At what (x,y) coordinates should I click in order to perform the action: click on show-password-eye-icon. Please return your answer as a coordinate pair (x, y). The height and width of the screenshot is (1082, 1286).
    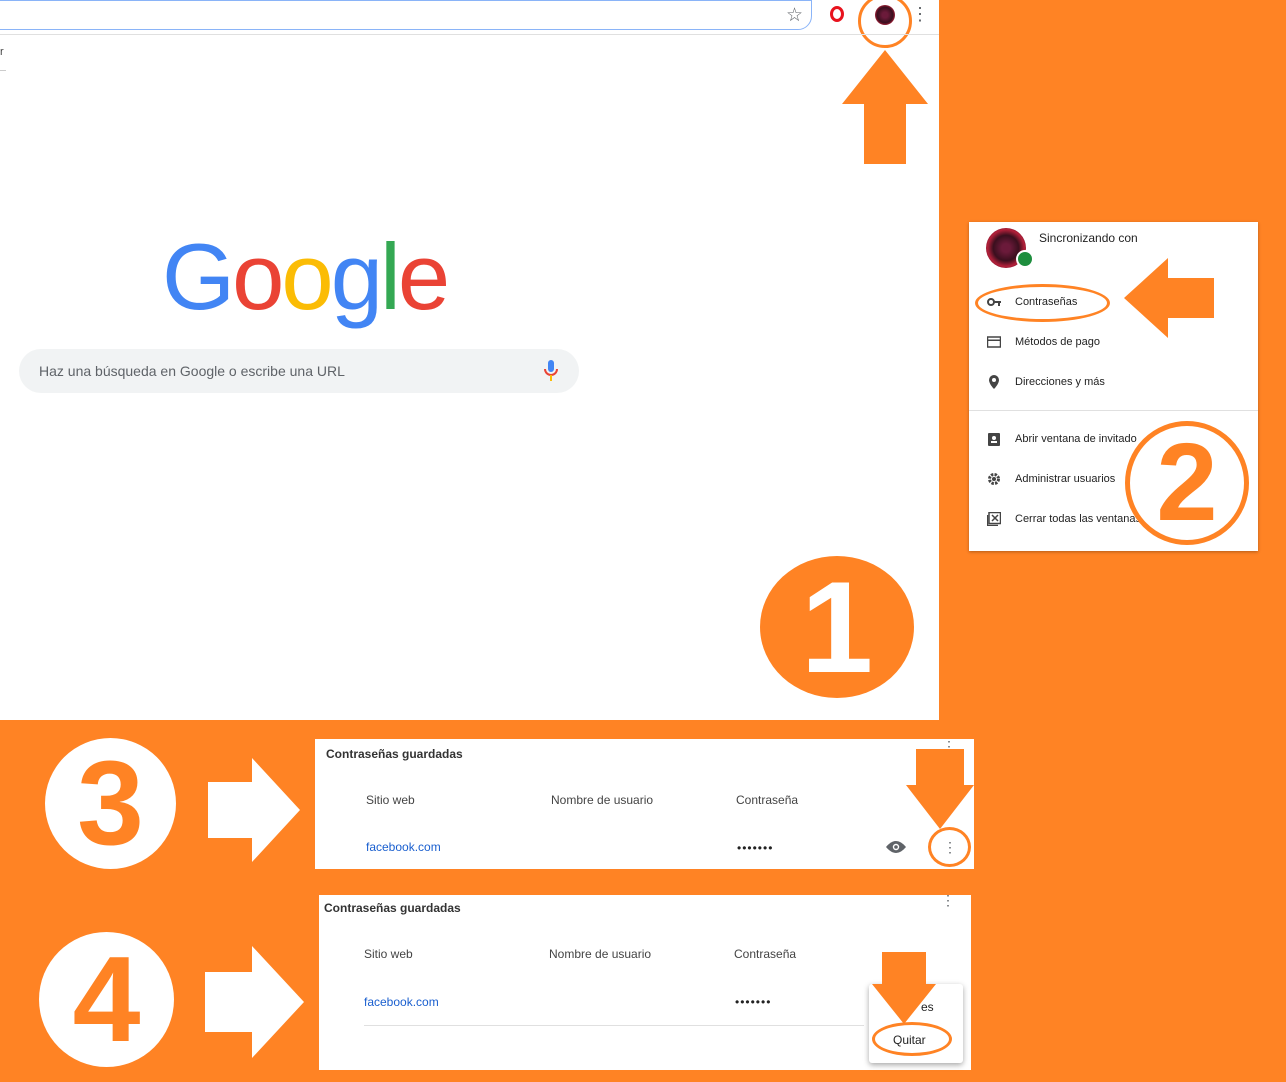
    Looking at the image, I should click on (896, 847).